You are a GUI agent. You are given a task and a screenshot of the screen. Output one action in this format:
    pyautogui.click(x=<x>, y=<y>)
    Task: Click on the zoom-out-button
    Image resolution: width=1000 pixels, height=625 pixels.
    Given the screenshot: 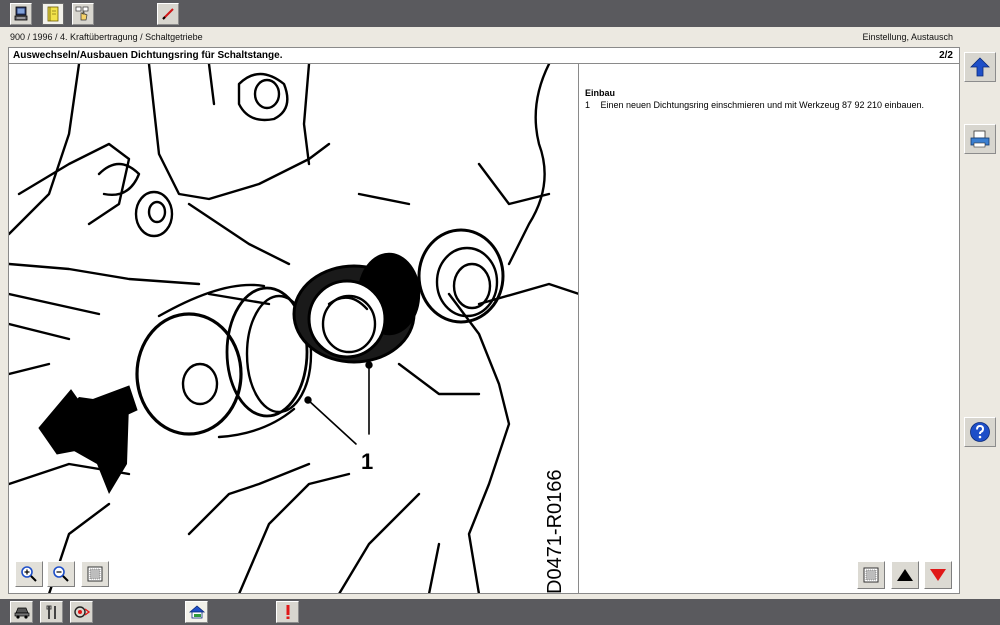 What is the action you would take?
    pyautogui.click(x=61, y=574)
    